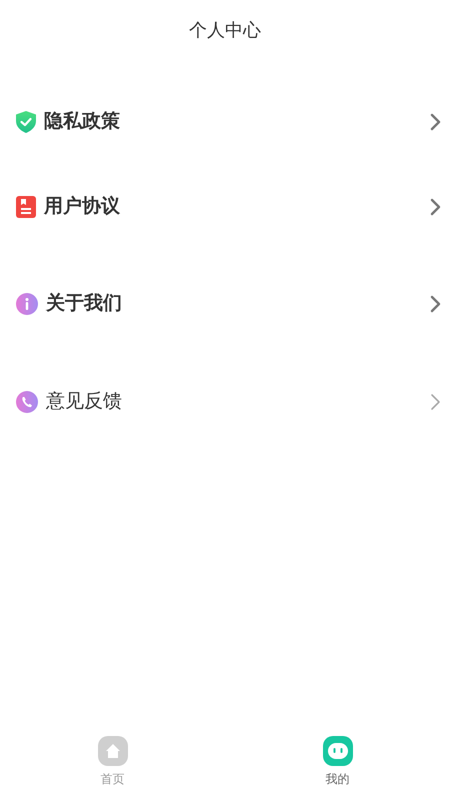 This screenshot has height=800, width=450. What do you see at coordinates (82, 206) in the screenshot?
I see `menu-label: 用户协议` at bounding box center [82, 206].